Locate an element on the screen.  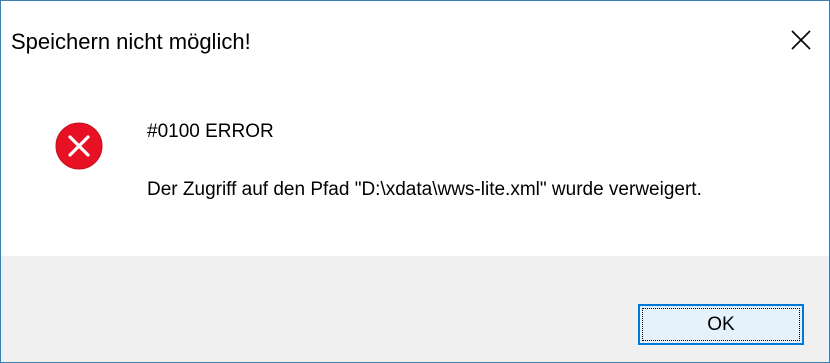
dialog-title: Speichern nicht möglich! is located at coordinates (131, 41).